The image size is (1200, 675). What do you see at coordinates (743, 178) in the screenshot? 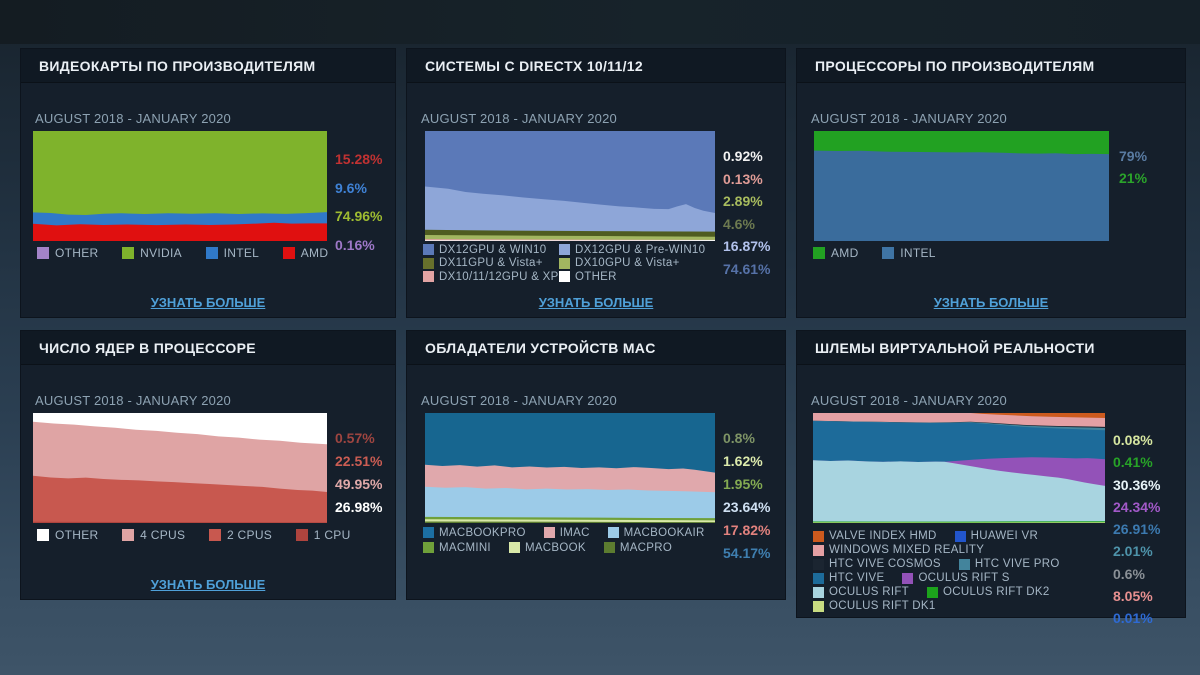
I see `value-dx-xp: 0.13%` at bounding box center [743, 178].